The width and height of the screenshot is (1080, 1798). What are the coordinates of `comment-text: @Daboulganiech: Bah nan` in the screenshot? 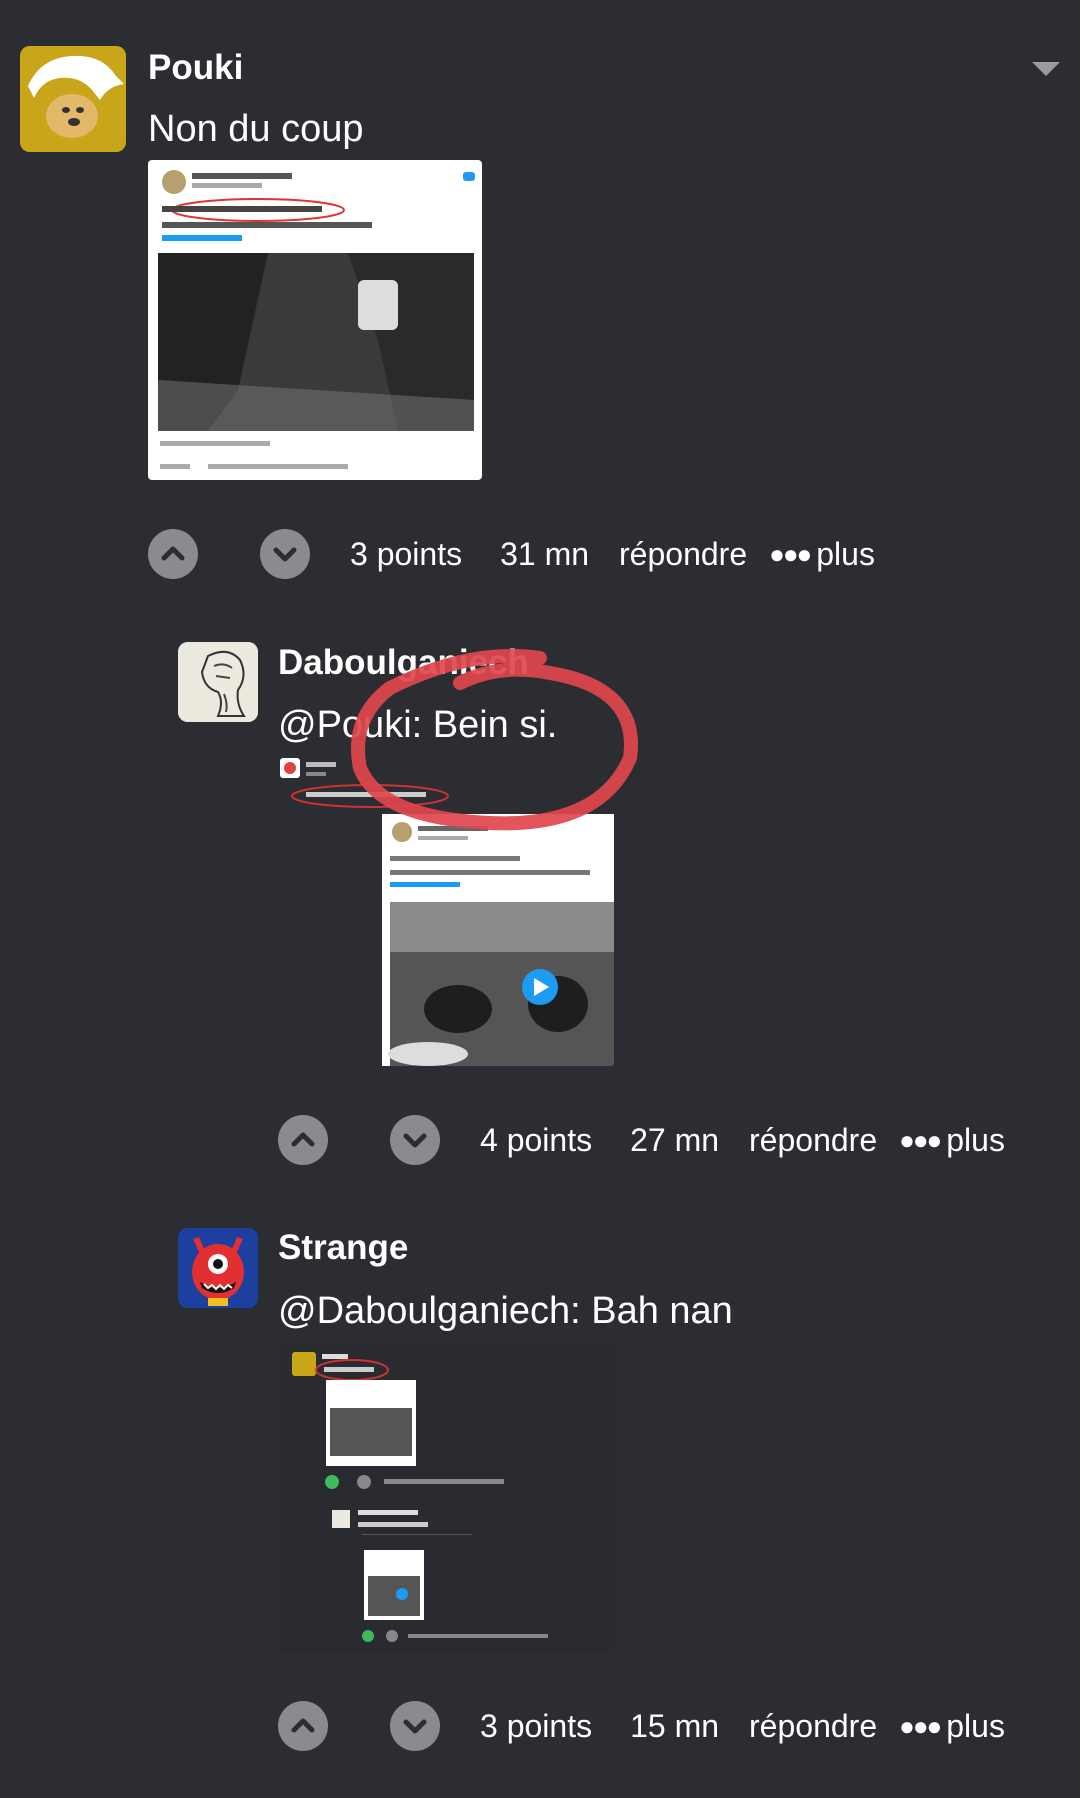 It's located at (505, 1311).